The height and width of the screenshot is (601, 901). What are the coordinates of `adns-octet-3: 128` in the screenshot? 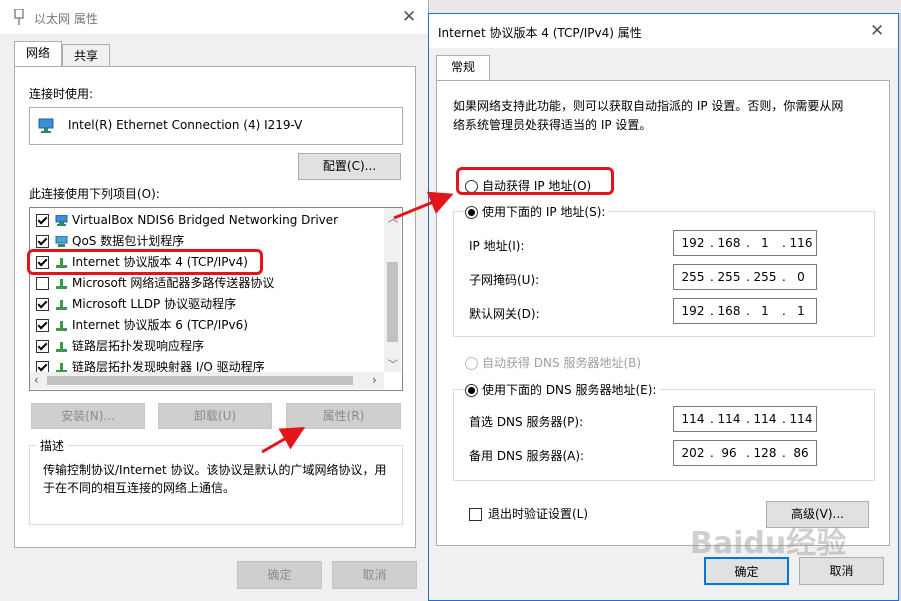 It's located at (765, 453).